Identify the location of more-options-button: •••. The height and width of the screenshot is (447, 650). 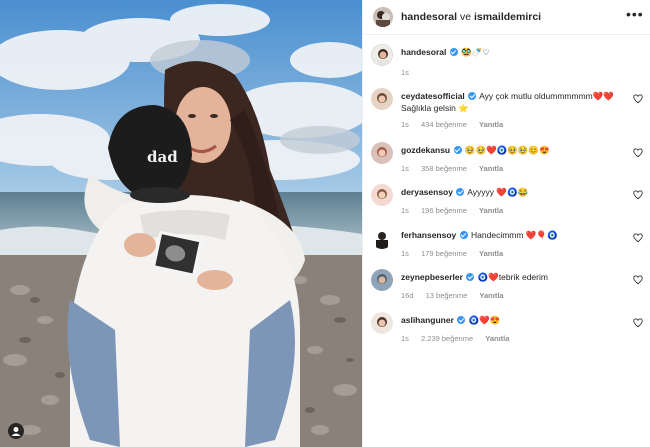
(635, 15).